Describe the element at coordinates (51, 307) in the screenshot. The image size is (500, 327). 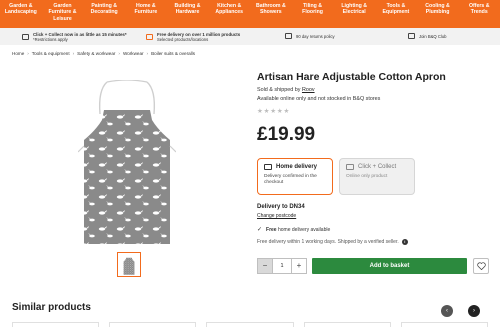
I see `similar-products-heading: Similar products` at that location.